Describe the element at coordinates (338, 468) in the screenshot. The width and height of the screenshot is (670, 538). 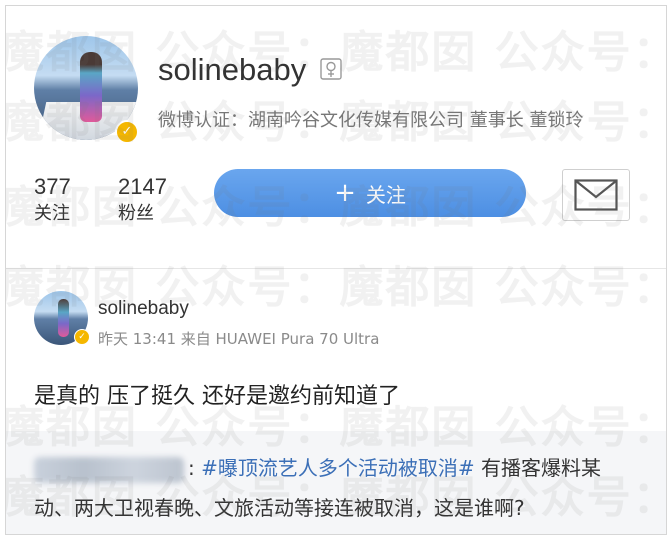
I see `repost-topic-link: #曝顶流艺人多个活动被取消#` at that location.